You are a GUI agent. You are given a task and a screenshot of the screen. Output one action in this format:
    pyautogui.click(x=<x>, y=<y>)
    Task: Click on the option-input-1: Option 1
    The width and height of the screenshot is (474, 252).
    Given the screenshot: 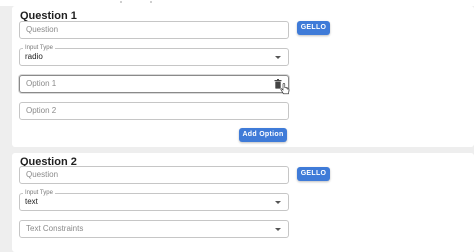 What is the action you would take?
    pyautogui.click(x=154, y=84)
    